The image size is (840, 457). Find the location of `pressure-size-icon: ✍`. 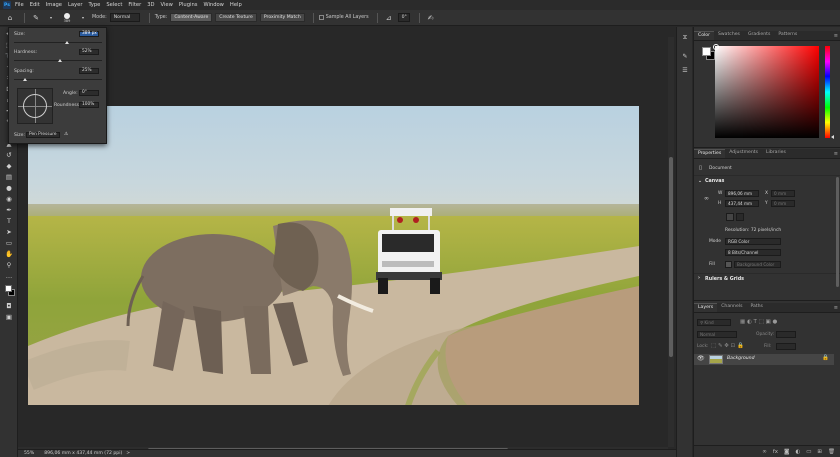

pressure-size-icon: ✍ is located at coordinates (431, 18).